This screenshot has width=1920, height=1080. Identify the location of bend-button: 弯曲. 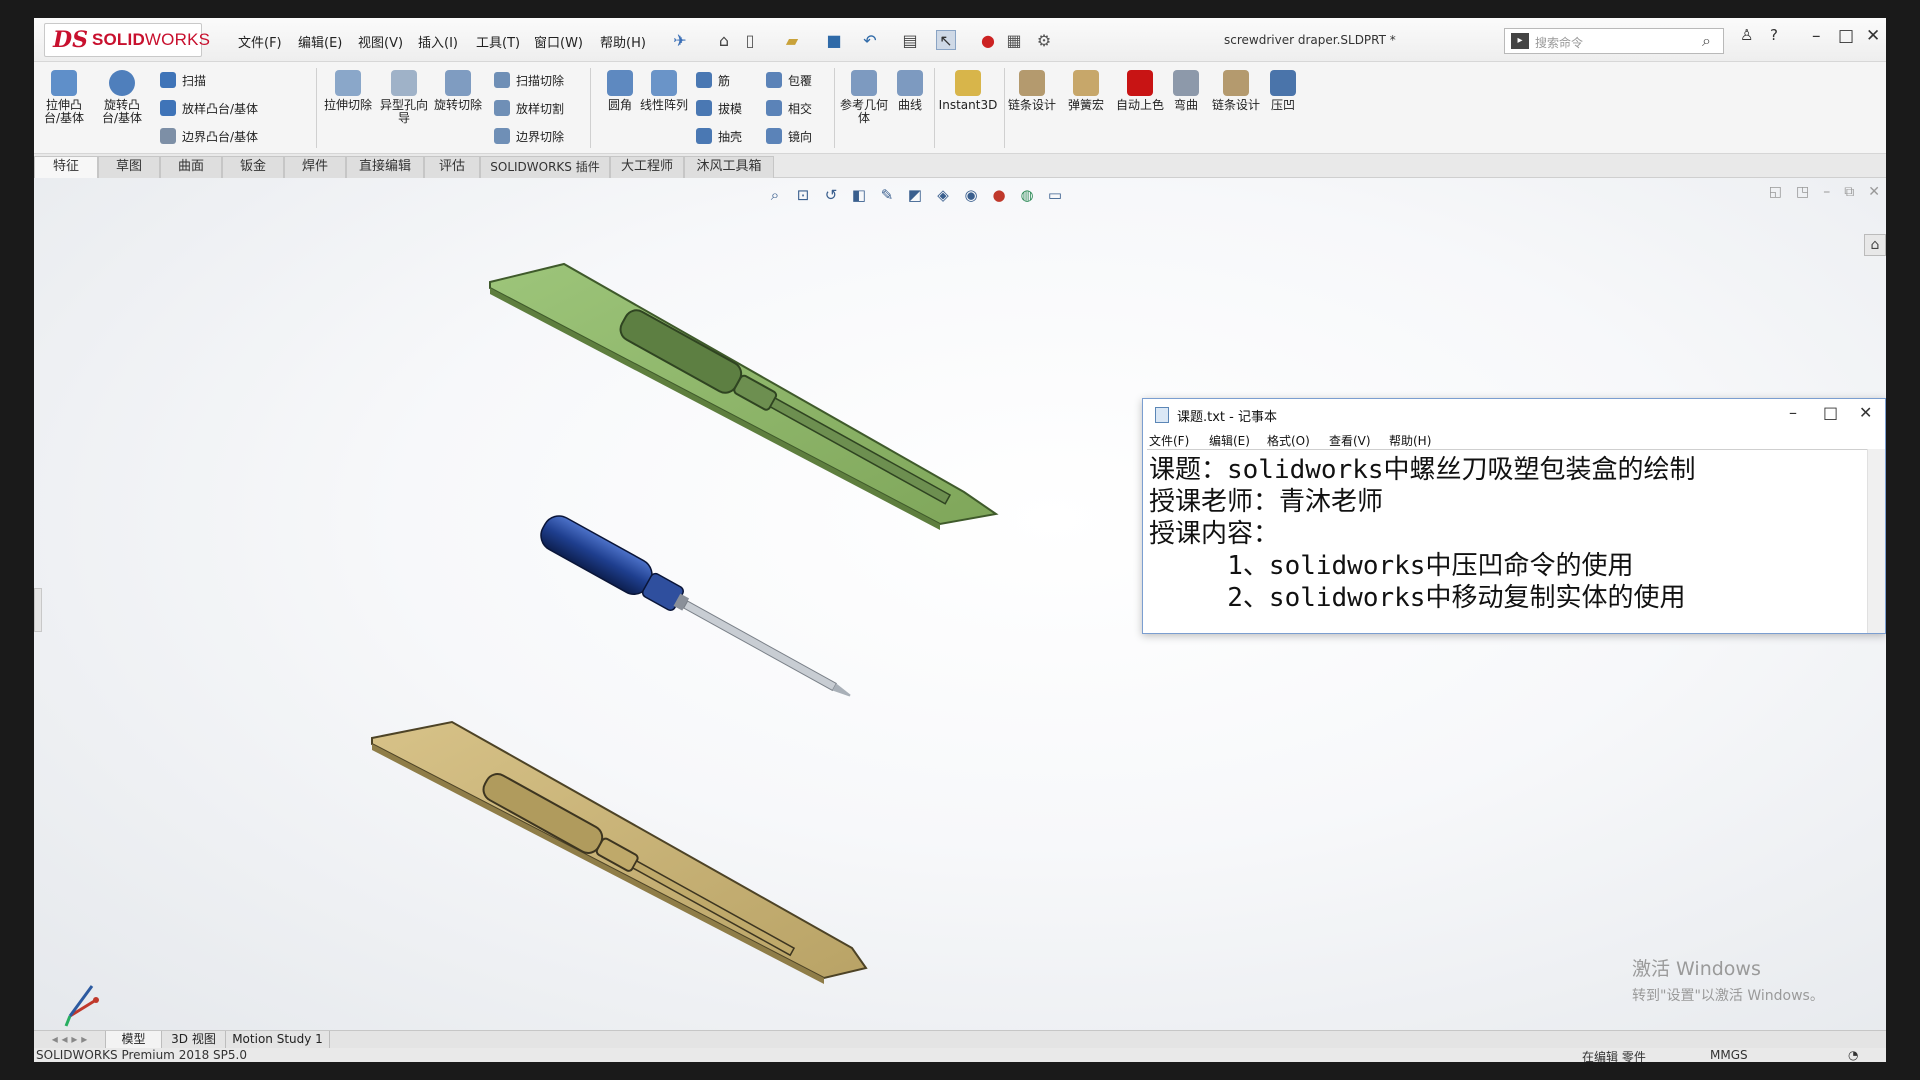
(1186, 91).